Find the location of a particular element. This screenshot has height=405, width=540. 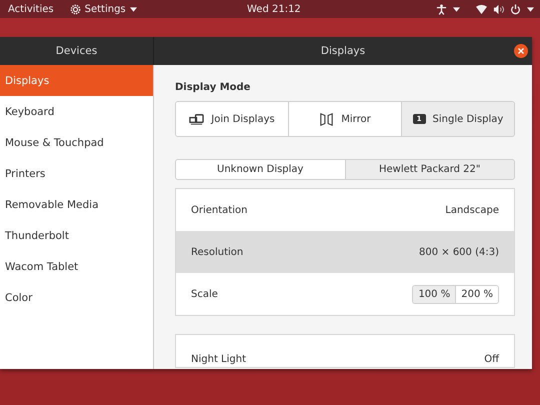

settings-row: Resolution 800 × 600 (4:3) is located at coordinates (345, 252).